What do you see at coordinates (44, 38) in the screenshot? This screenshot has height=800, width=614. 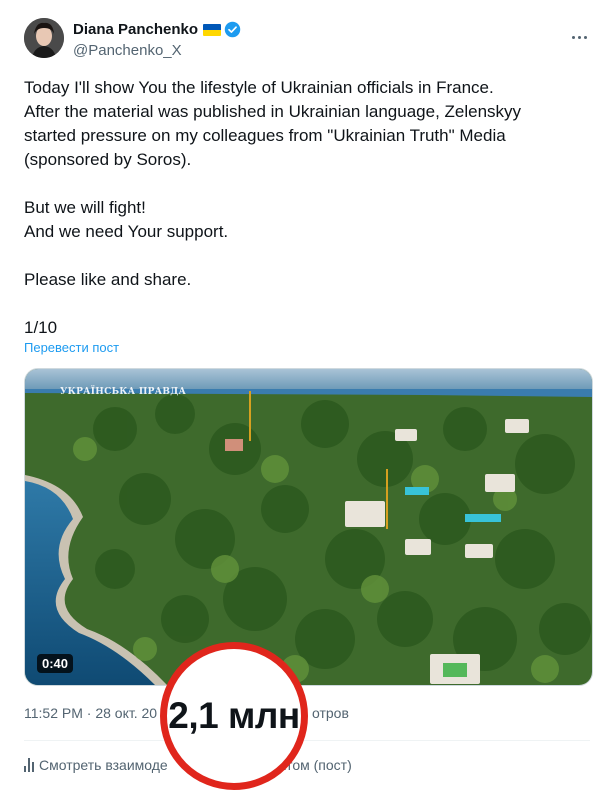 I see `avatar` at bounding box center [44, 38].